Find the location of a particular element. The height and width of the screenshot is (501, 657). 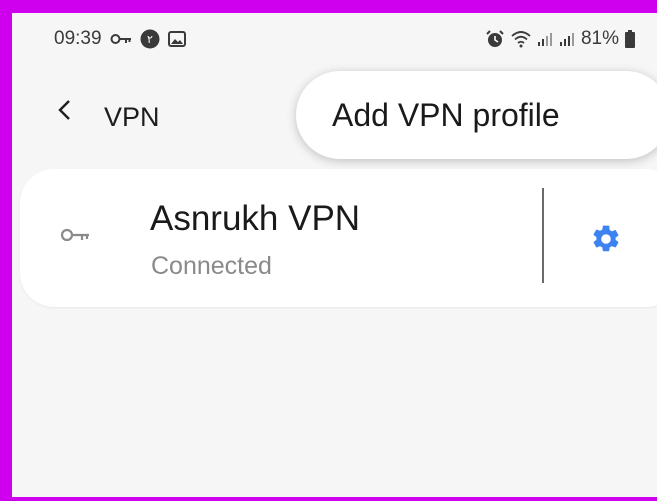

alarm-icon is located at coordinates (495, 39).